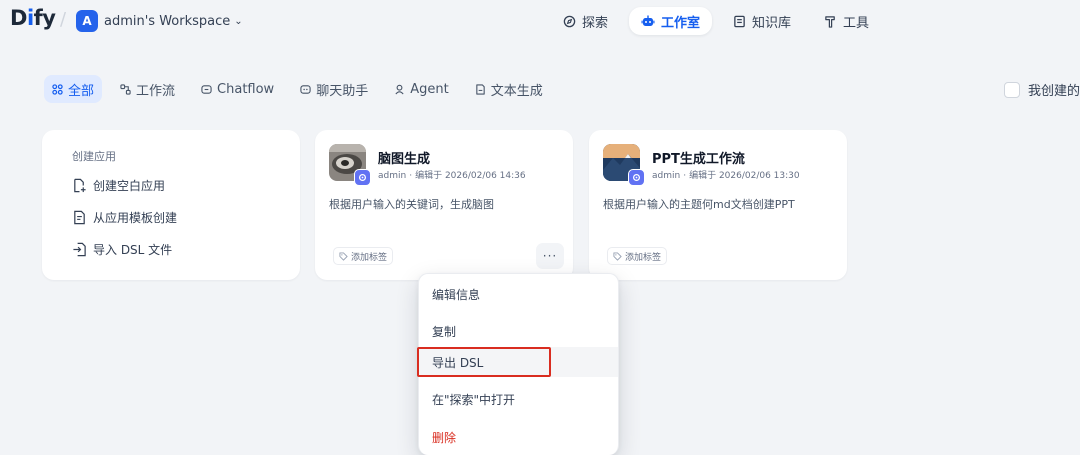 The width and height of the screenshot is (1080, 455). What do you see at coordinates (421, 89) in the screenshot?
I see `tab-agent: Agent` at bounding box center [421, 89].